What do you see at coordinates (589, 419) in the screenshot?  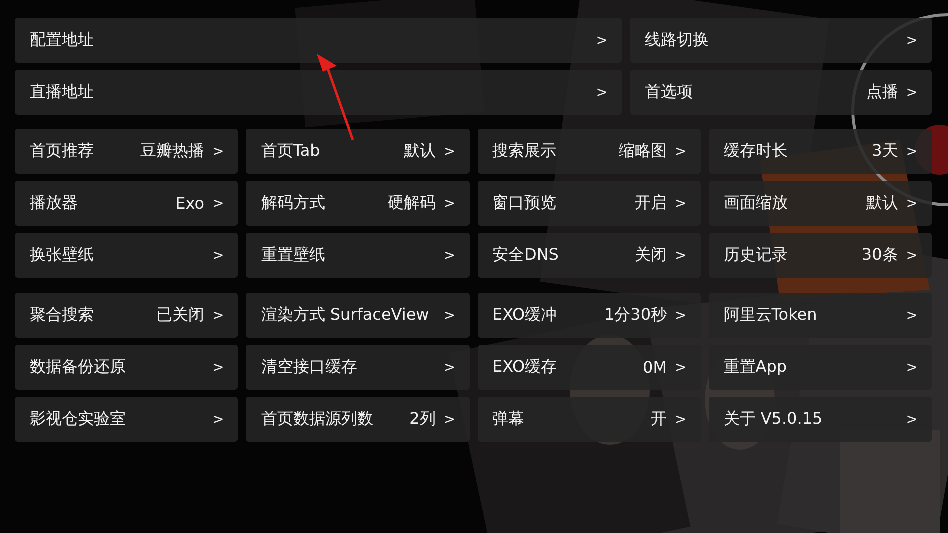 I see `setting-item: 弹幕 开 >` at bounding box center [589, 419].